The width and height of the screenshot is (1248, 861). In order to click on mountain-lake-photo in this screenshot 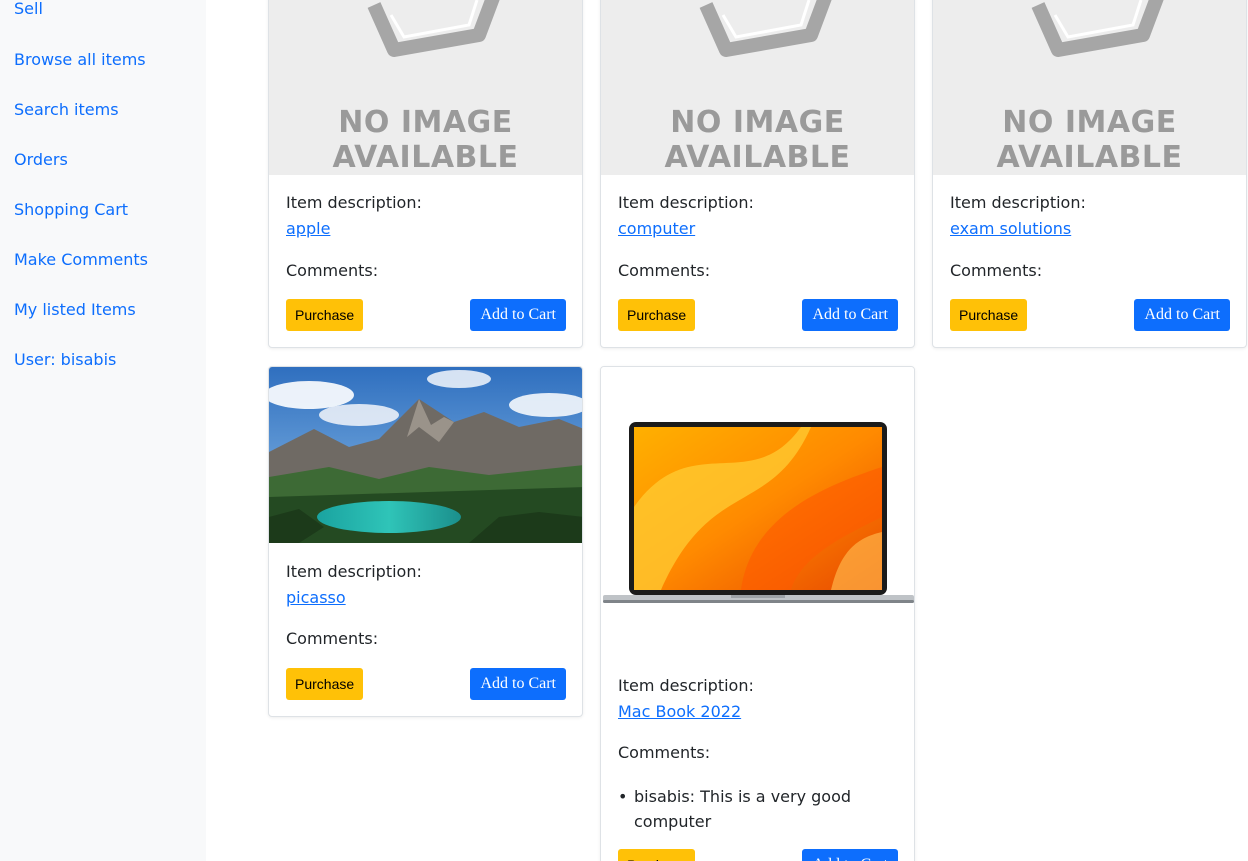, I will do `click(425, 455)`.